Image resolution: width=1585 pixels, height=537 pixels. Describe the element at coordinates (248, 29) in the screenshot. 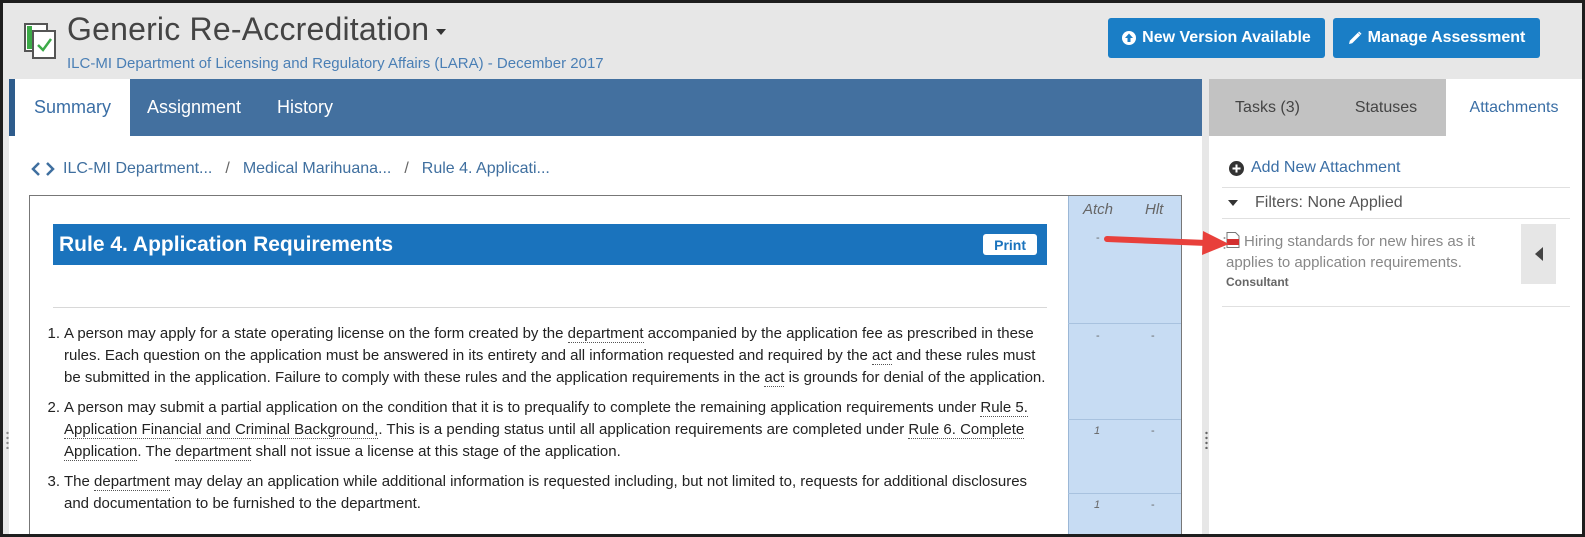

I see `page-title: Generic Re-Accreditation` at that location.